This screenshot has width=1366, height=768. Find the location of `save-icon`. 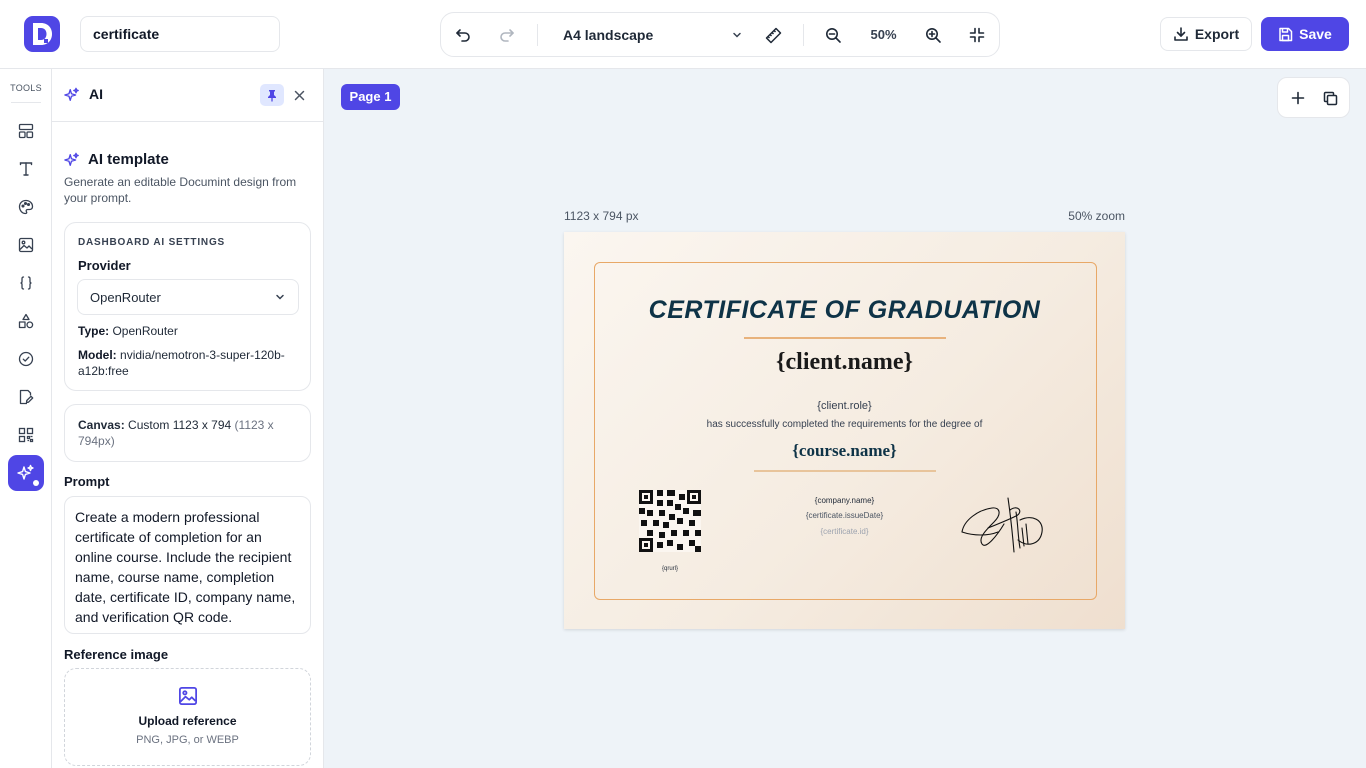

save-icon is located at coordinates (1286, 34).